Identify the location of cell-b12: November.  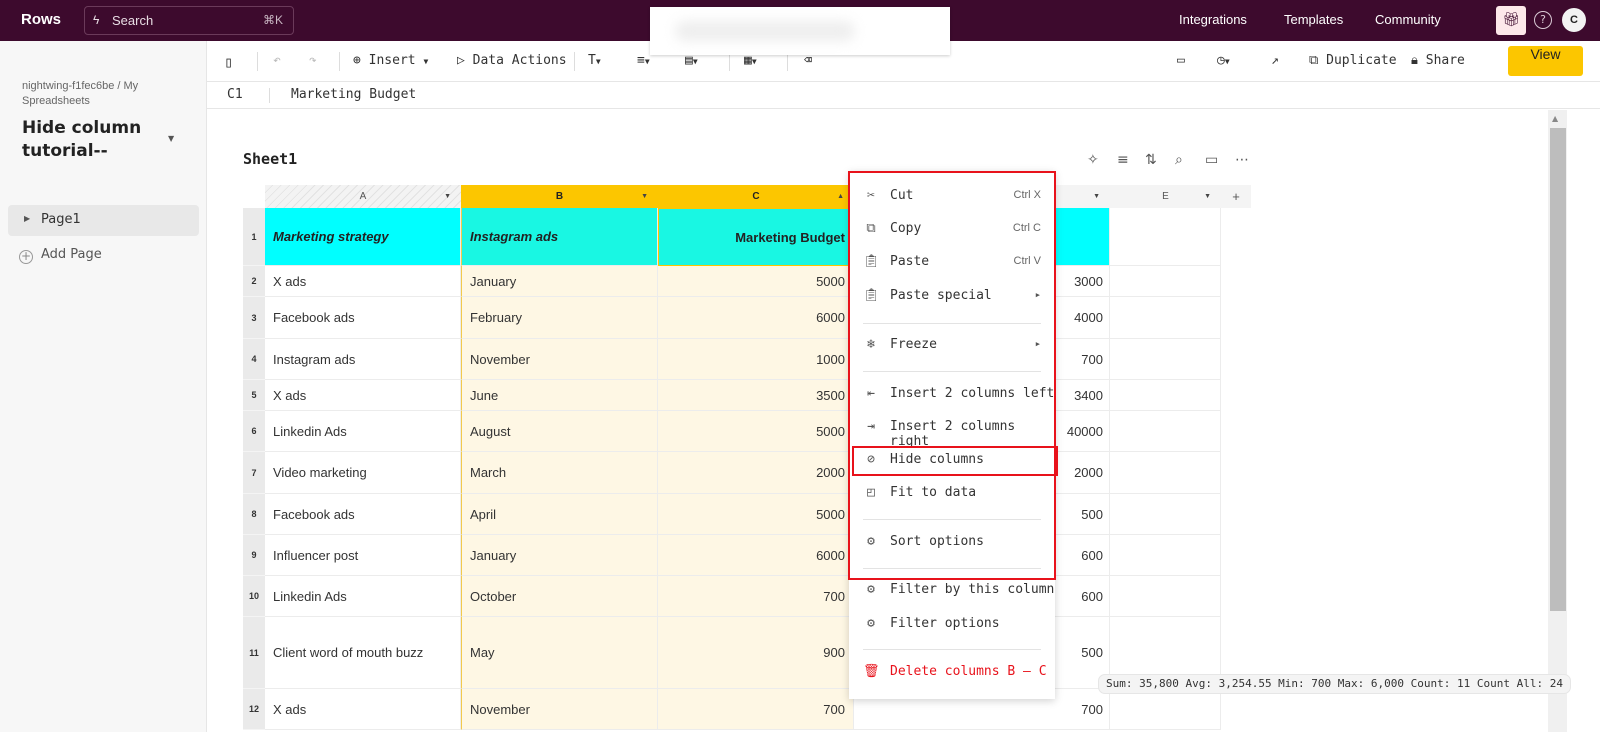
(559, 709).